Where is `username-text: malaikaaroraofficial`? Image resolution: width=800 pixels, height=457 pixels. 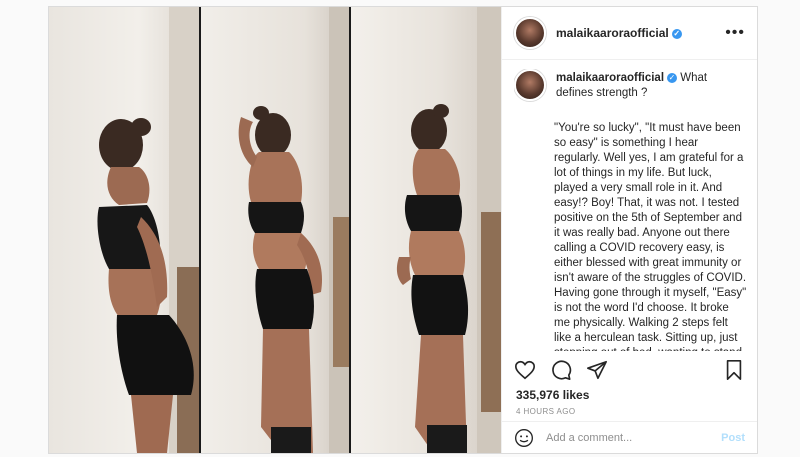 username-text: malaikaaroraofficial is located at coordinates (612, 33).